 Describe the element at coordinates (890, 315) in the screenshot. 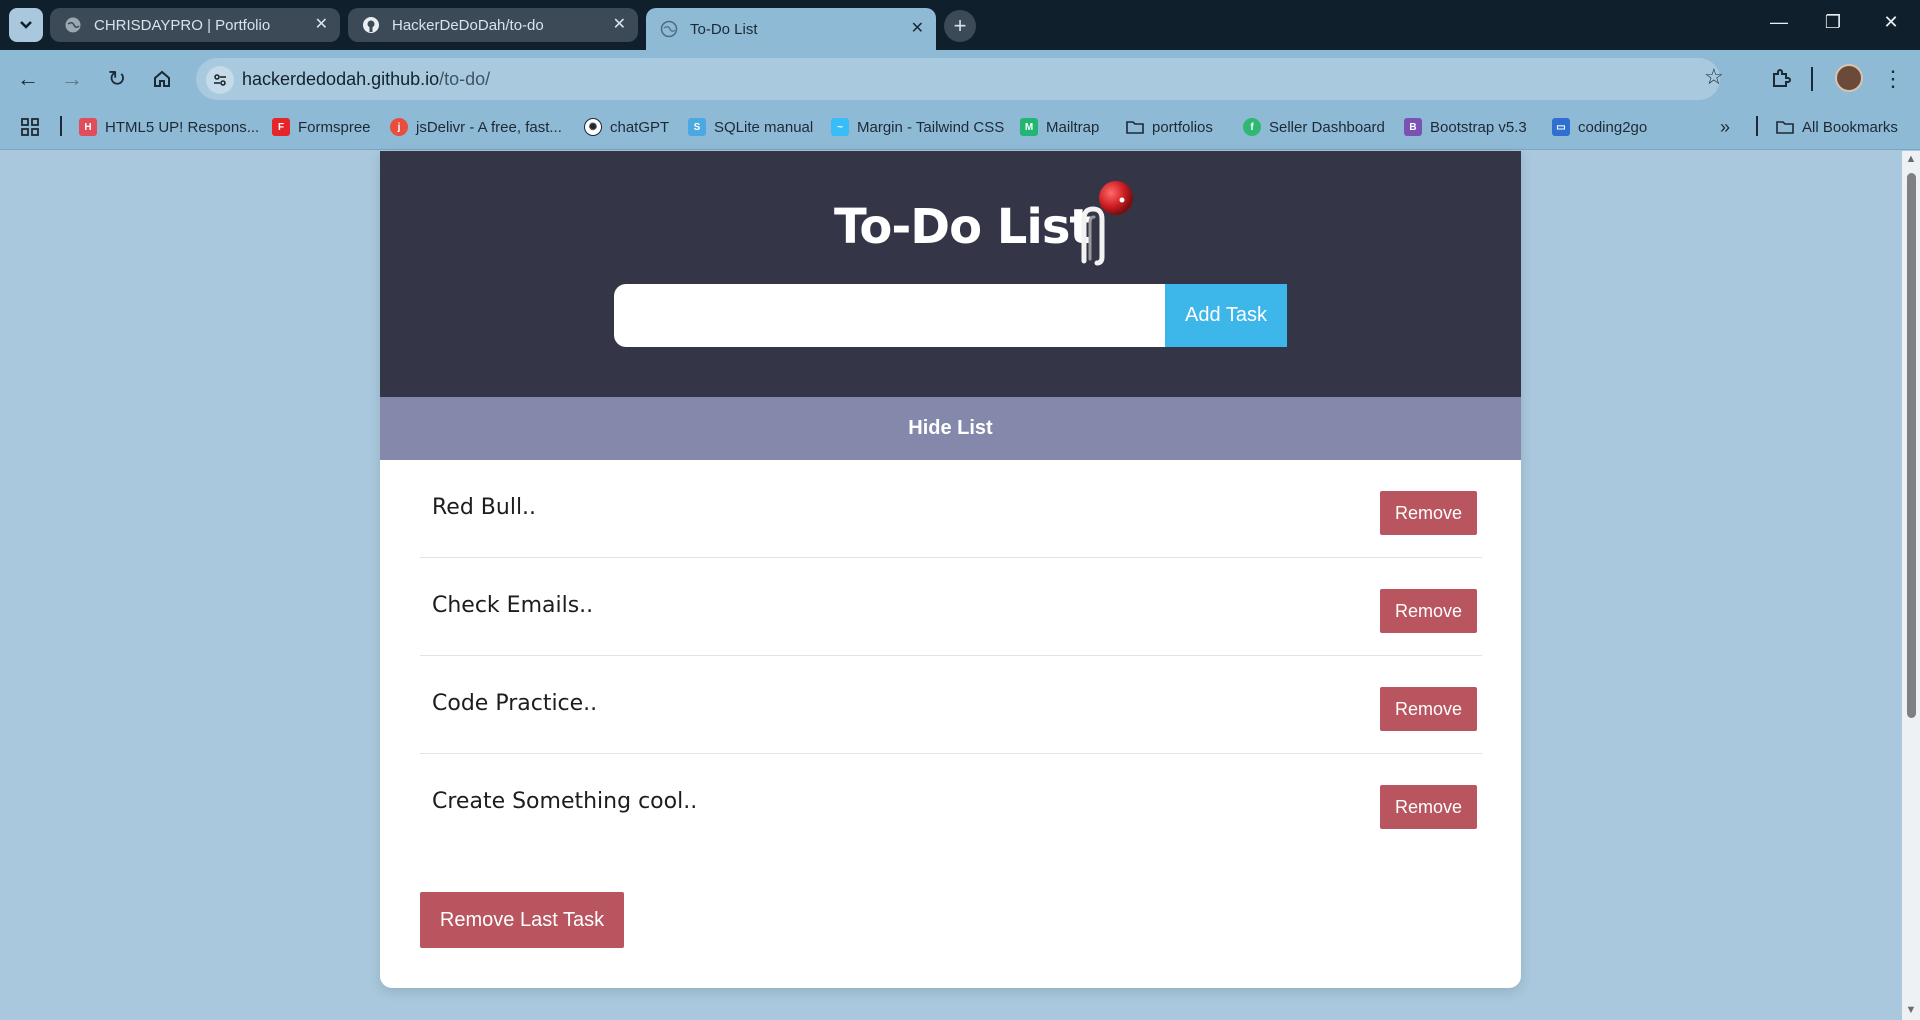

I see `task-input` at that location.